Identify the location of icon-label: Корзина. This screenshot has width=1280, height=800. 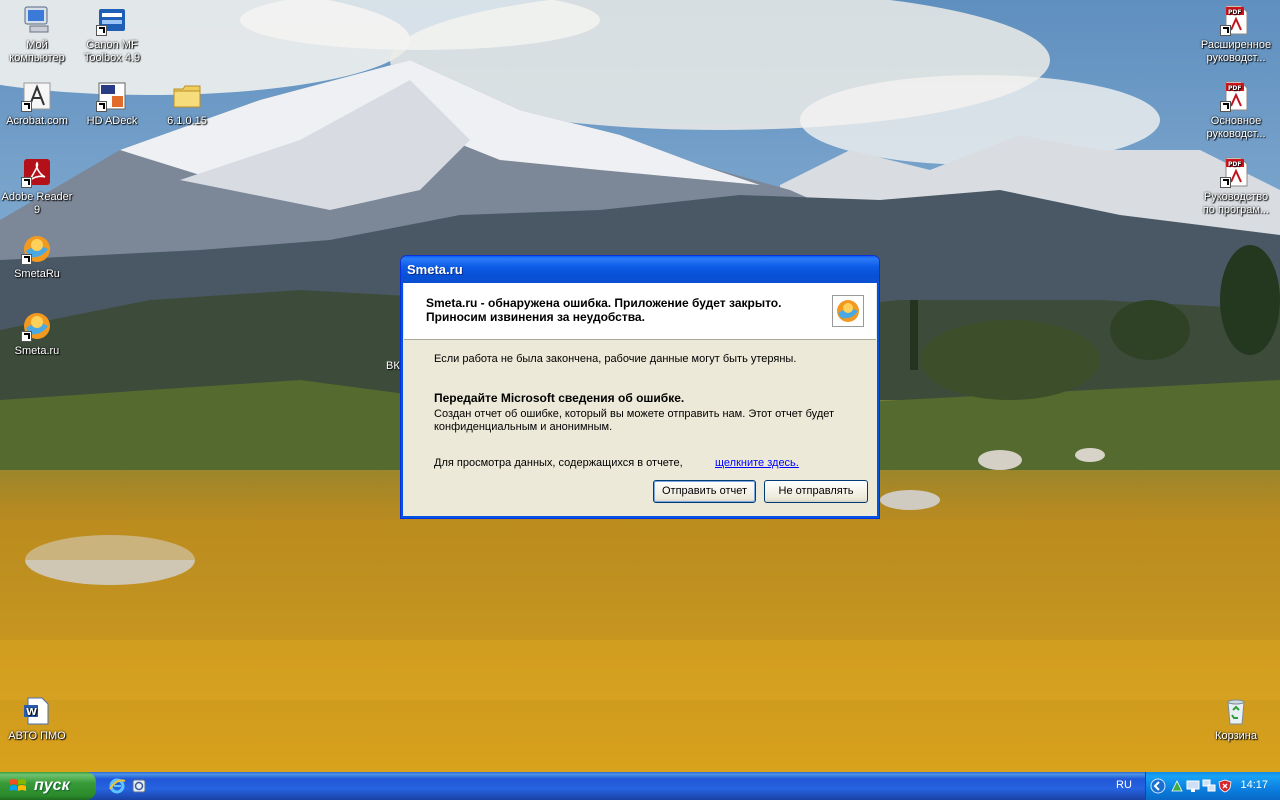
(1236, 736).